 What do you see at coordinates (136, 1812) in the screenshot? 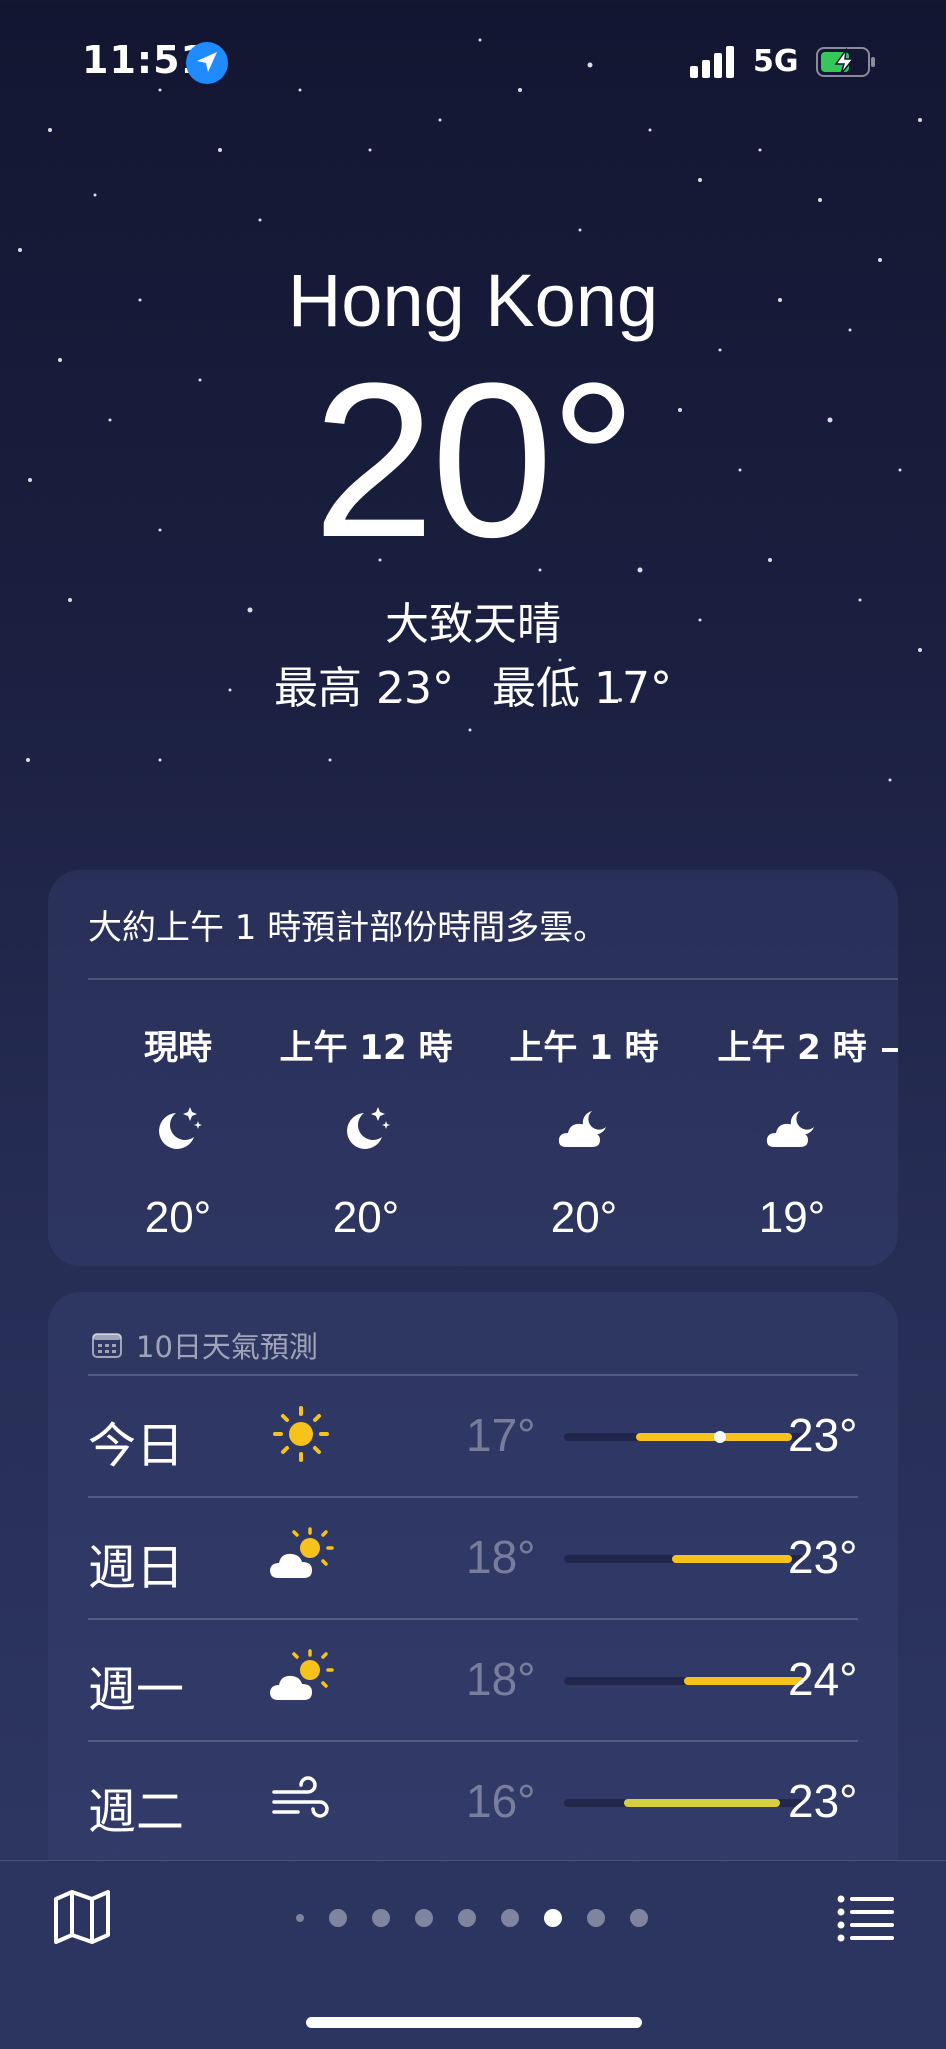
I see `day-name: 週二` at bounding box center [136, 1812].